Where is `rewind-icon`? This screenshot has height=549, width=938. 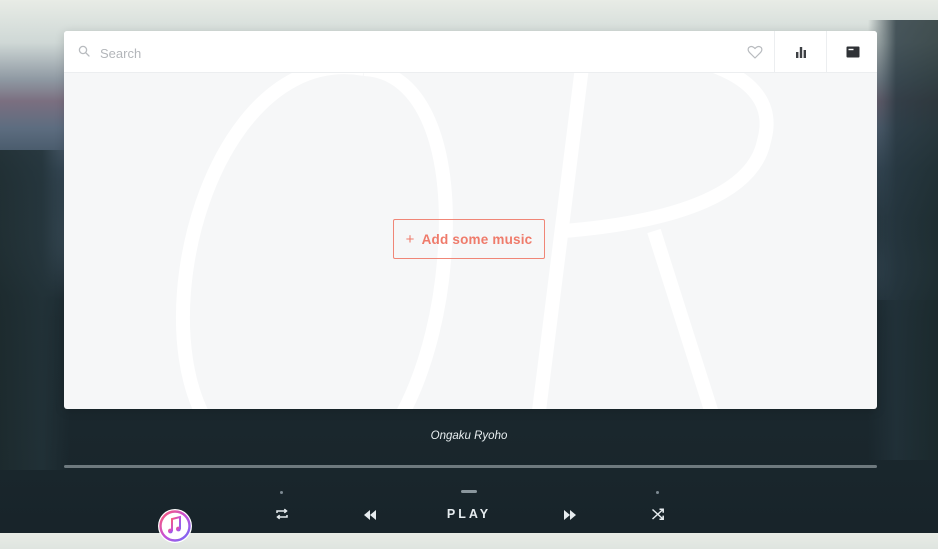
rewind-icon is located at coordinates (370, 515).